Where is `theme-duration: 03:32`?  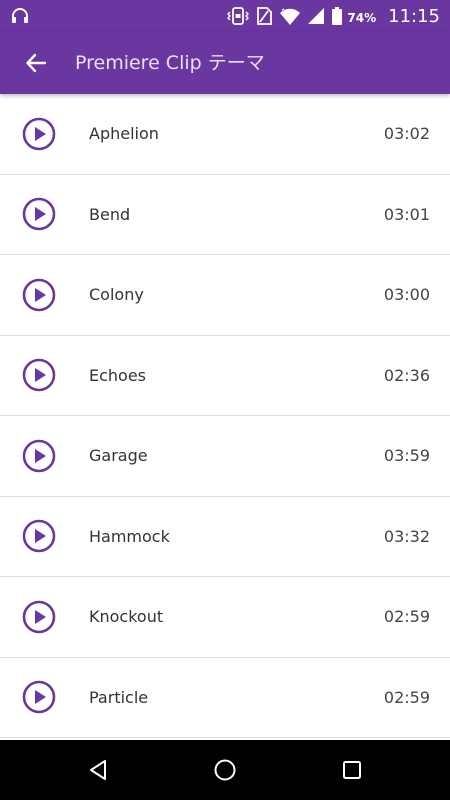 theme-duration: 03:32 is located at coordinates (406, 536).